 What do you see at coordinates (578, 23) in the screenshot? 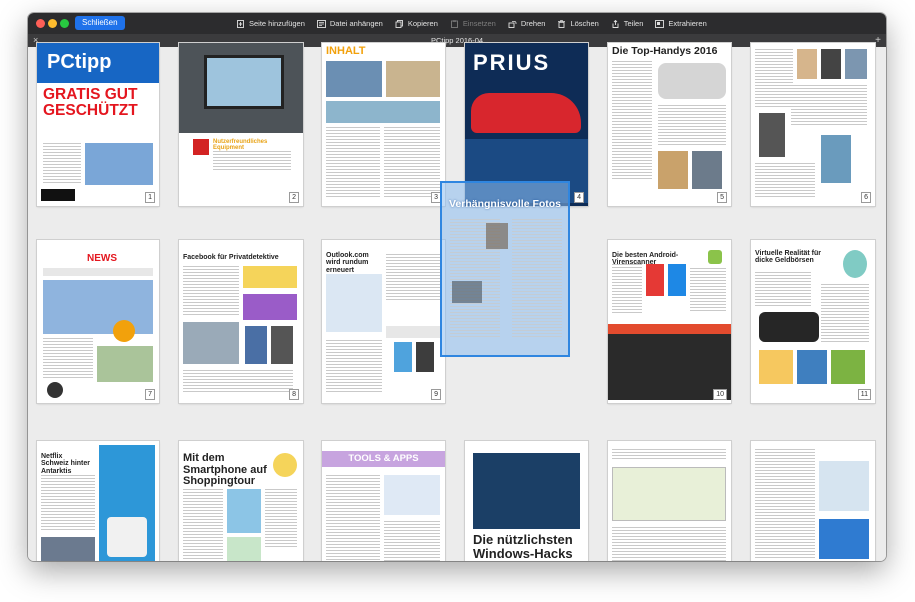
I see `delete-button: Löschen` at bounding box center [578, 23].